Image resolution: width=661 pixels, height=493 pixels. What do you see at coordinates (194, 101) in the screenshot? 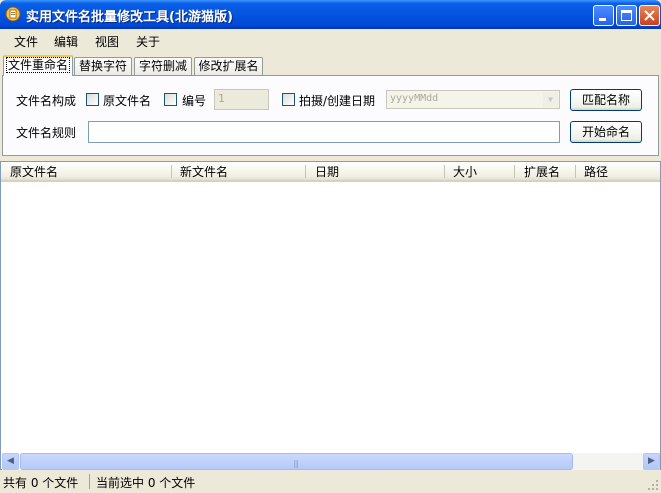
I see `number-label: 编号` at bounding box center [194, 101].